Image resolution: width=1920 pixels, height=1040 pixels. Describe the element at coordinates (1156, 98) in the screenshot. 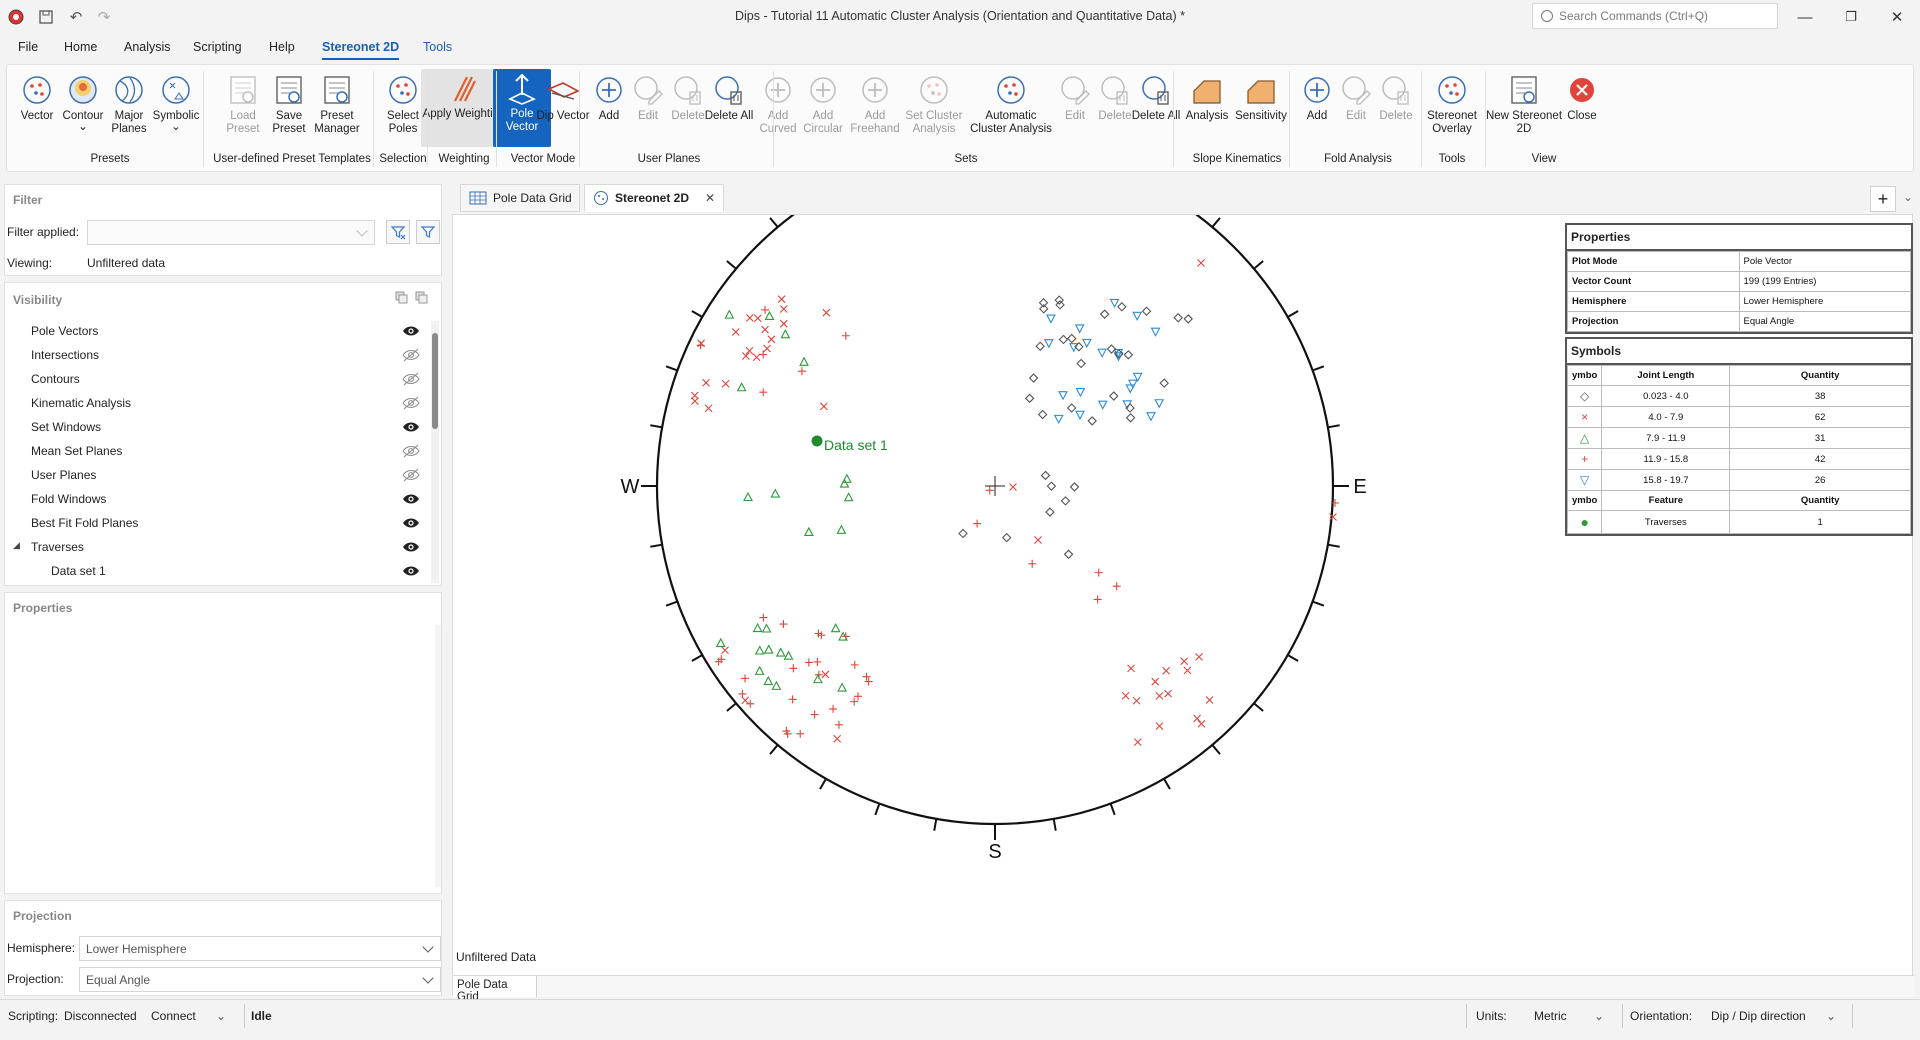

I see `delete-all-button: Delete All` at that location.